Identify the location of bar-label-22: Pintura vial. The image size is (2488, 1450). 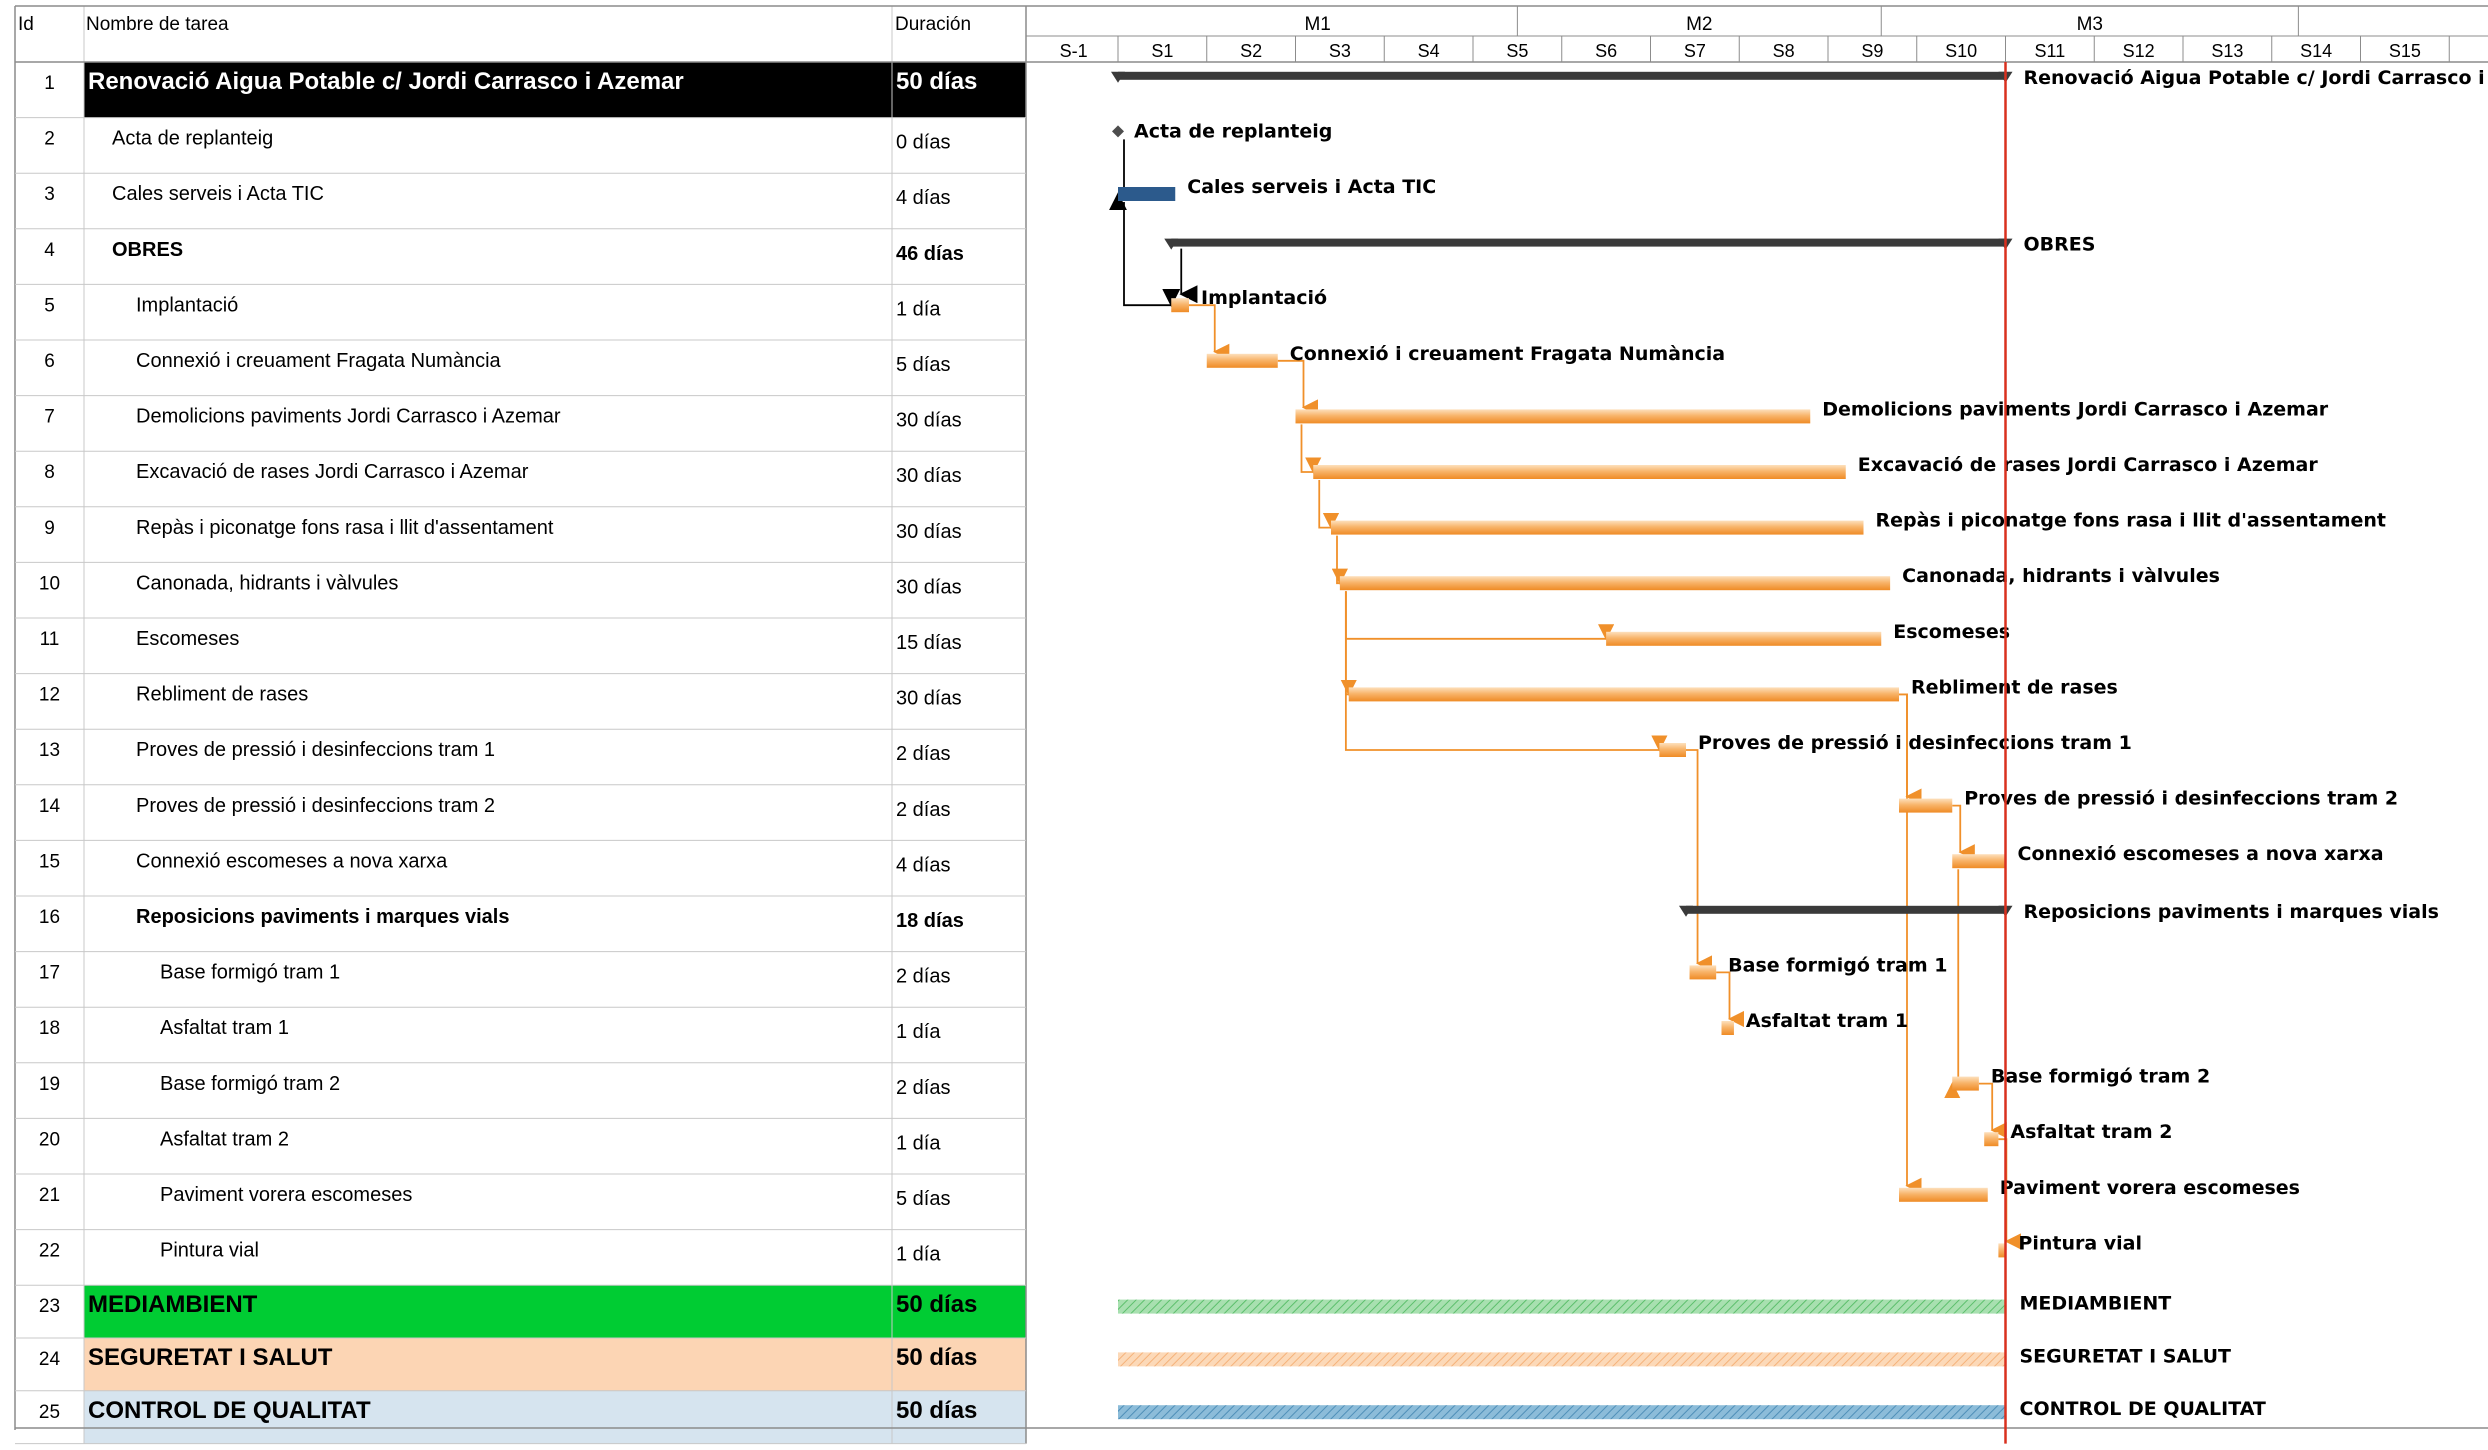
(2080, 1243).